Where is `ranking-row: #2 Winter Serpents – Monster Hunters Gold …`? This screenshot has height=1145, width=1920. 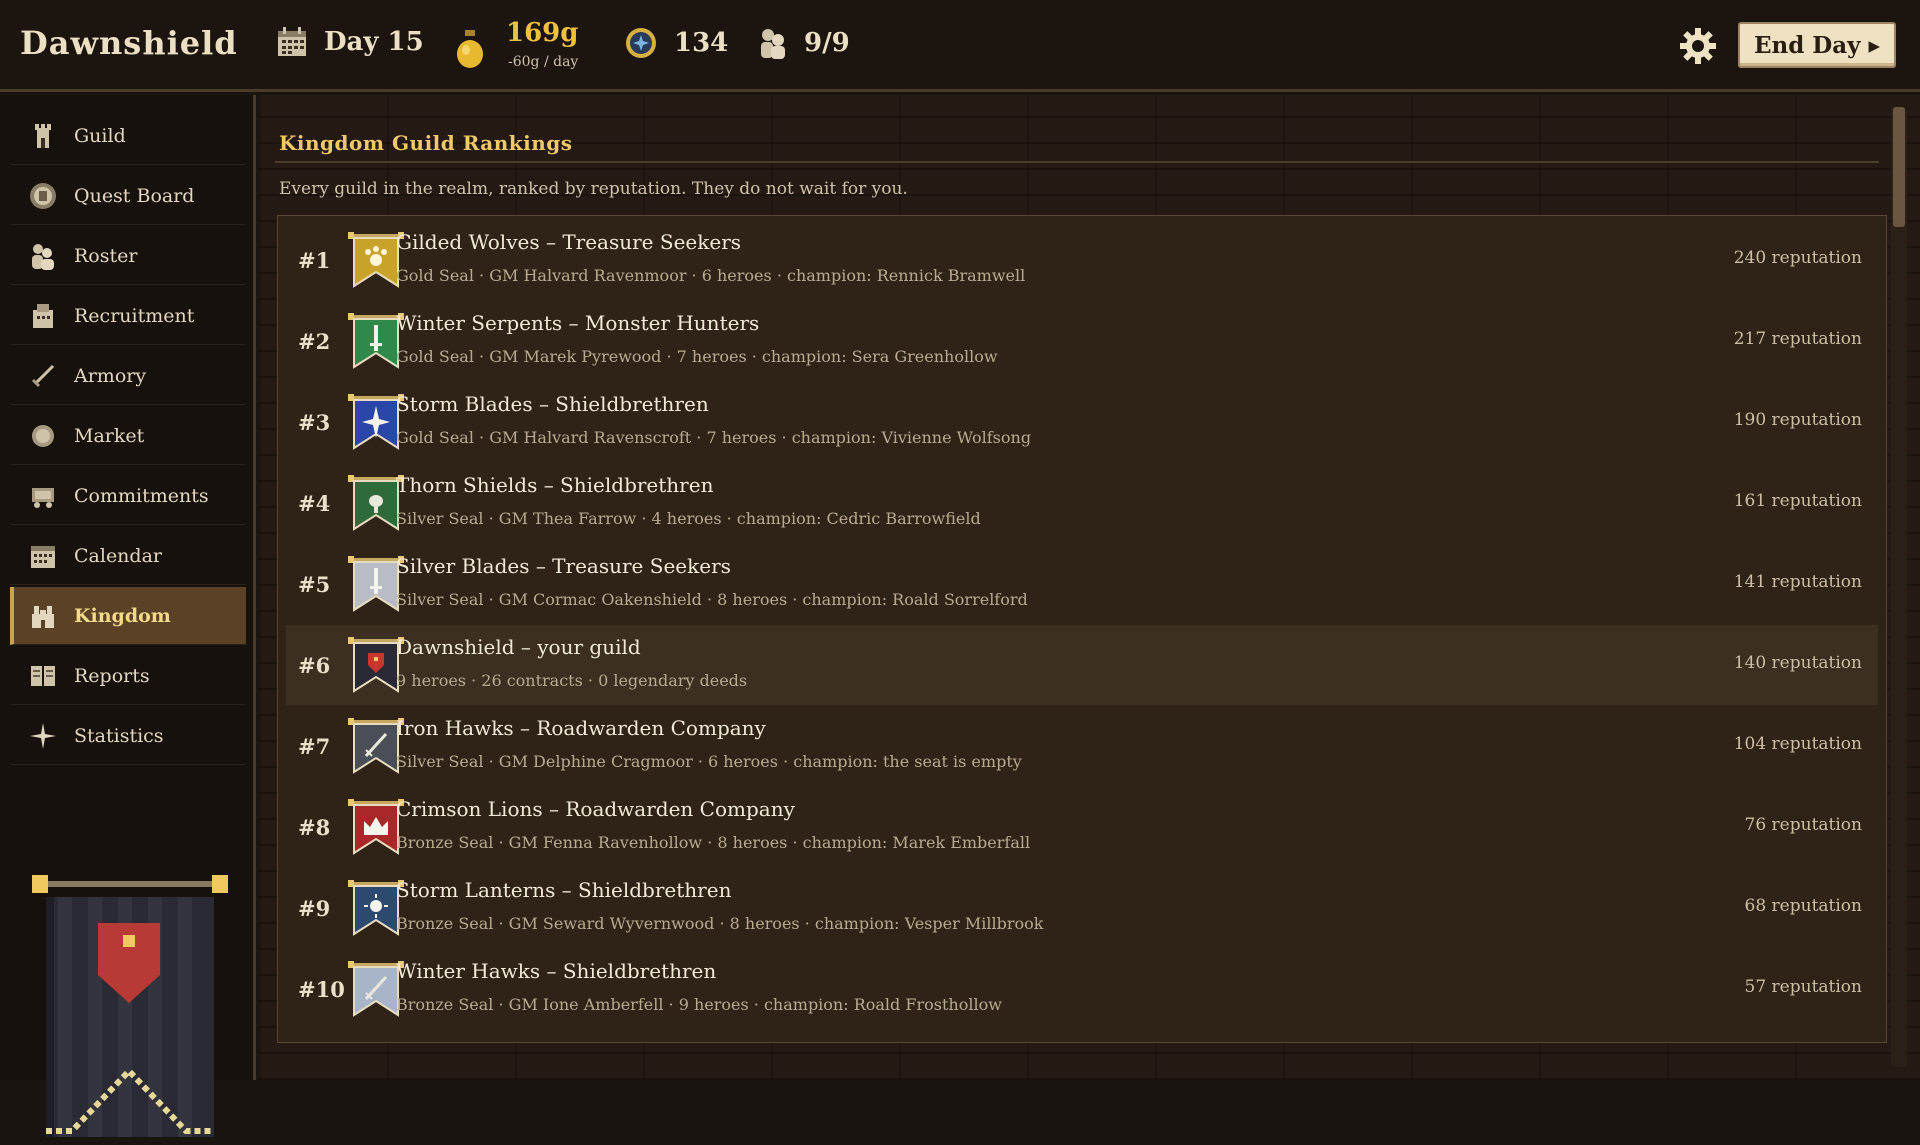 ranking-row: #2 Winter Serpents – Monster Hunters Gold … is located at coordinates (1082, 341).